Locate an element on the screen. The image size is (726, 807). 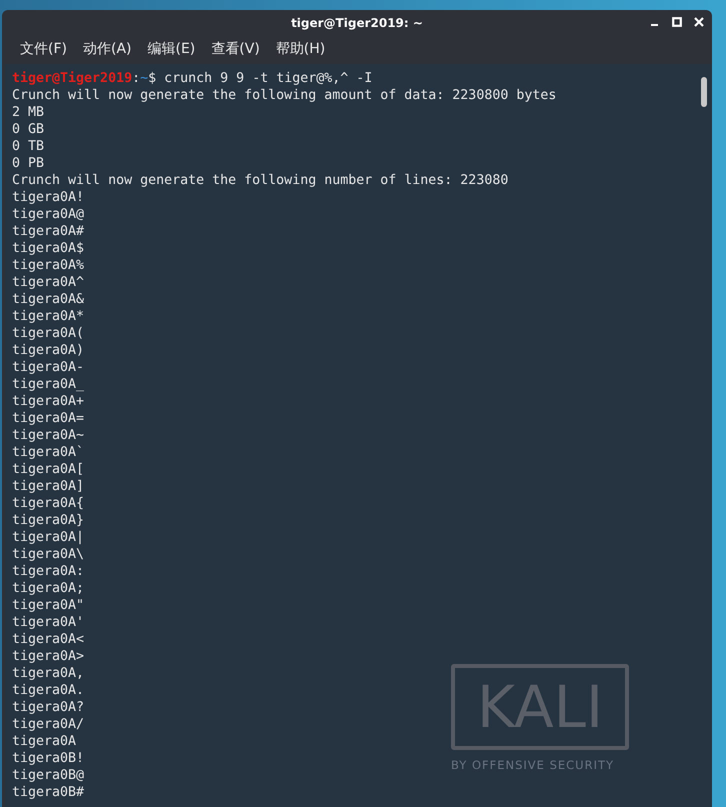
output-line: 0 PB is located at coordinates (28, 163).